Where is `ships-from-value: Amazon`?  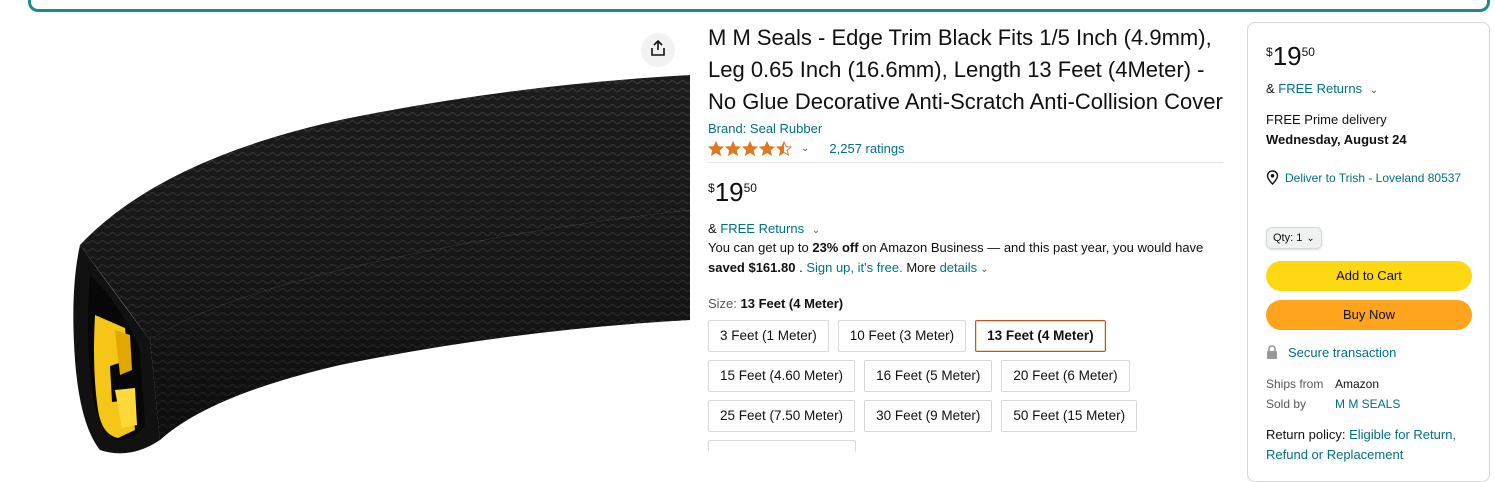
ships-from-value: Amazon is located at coordinates (1357, 384).